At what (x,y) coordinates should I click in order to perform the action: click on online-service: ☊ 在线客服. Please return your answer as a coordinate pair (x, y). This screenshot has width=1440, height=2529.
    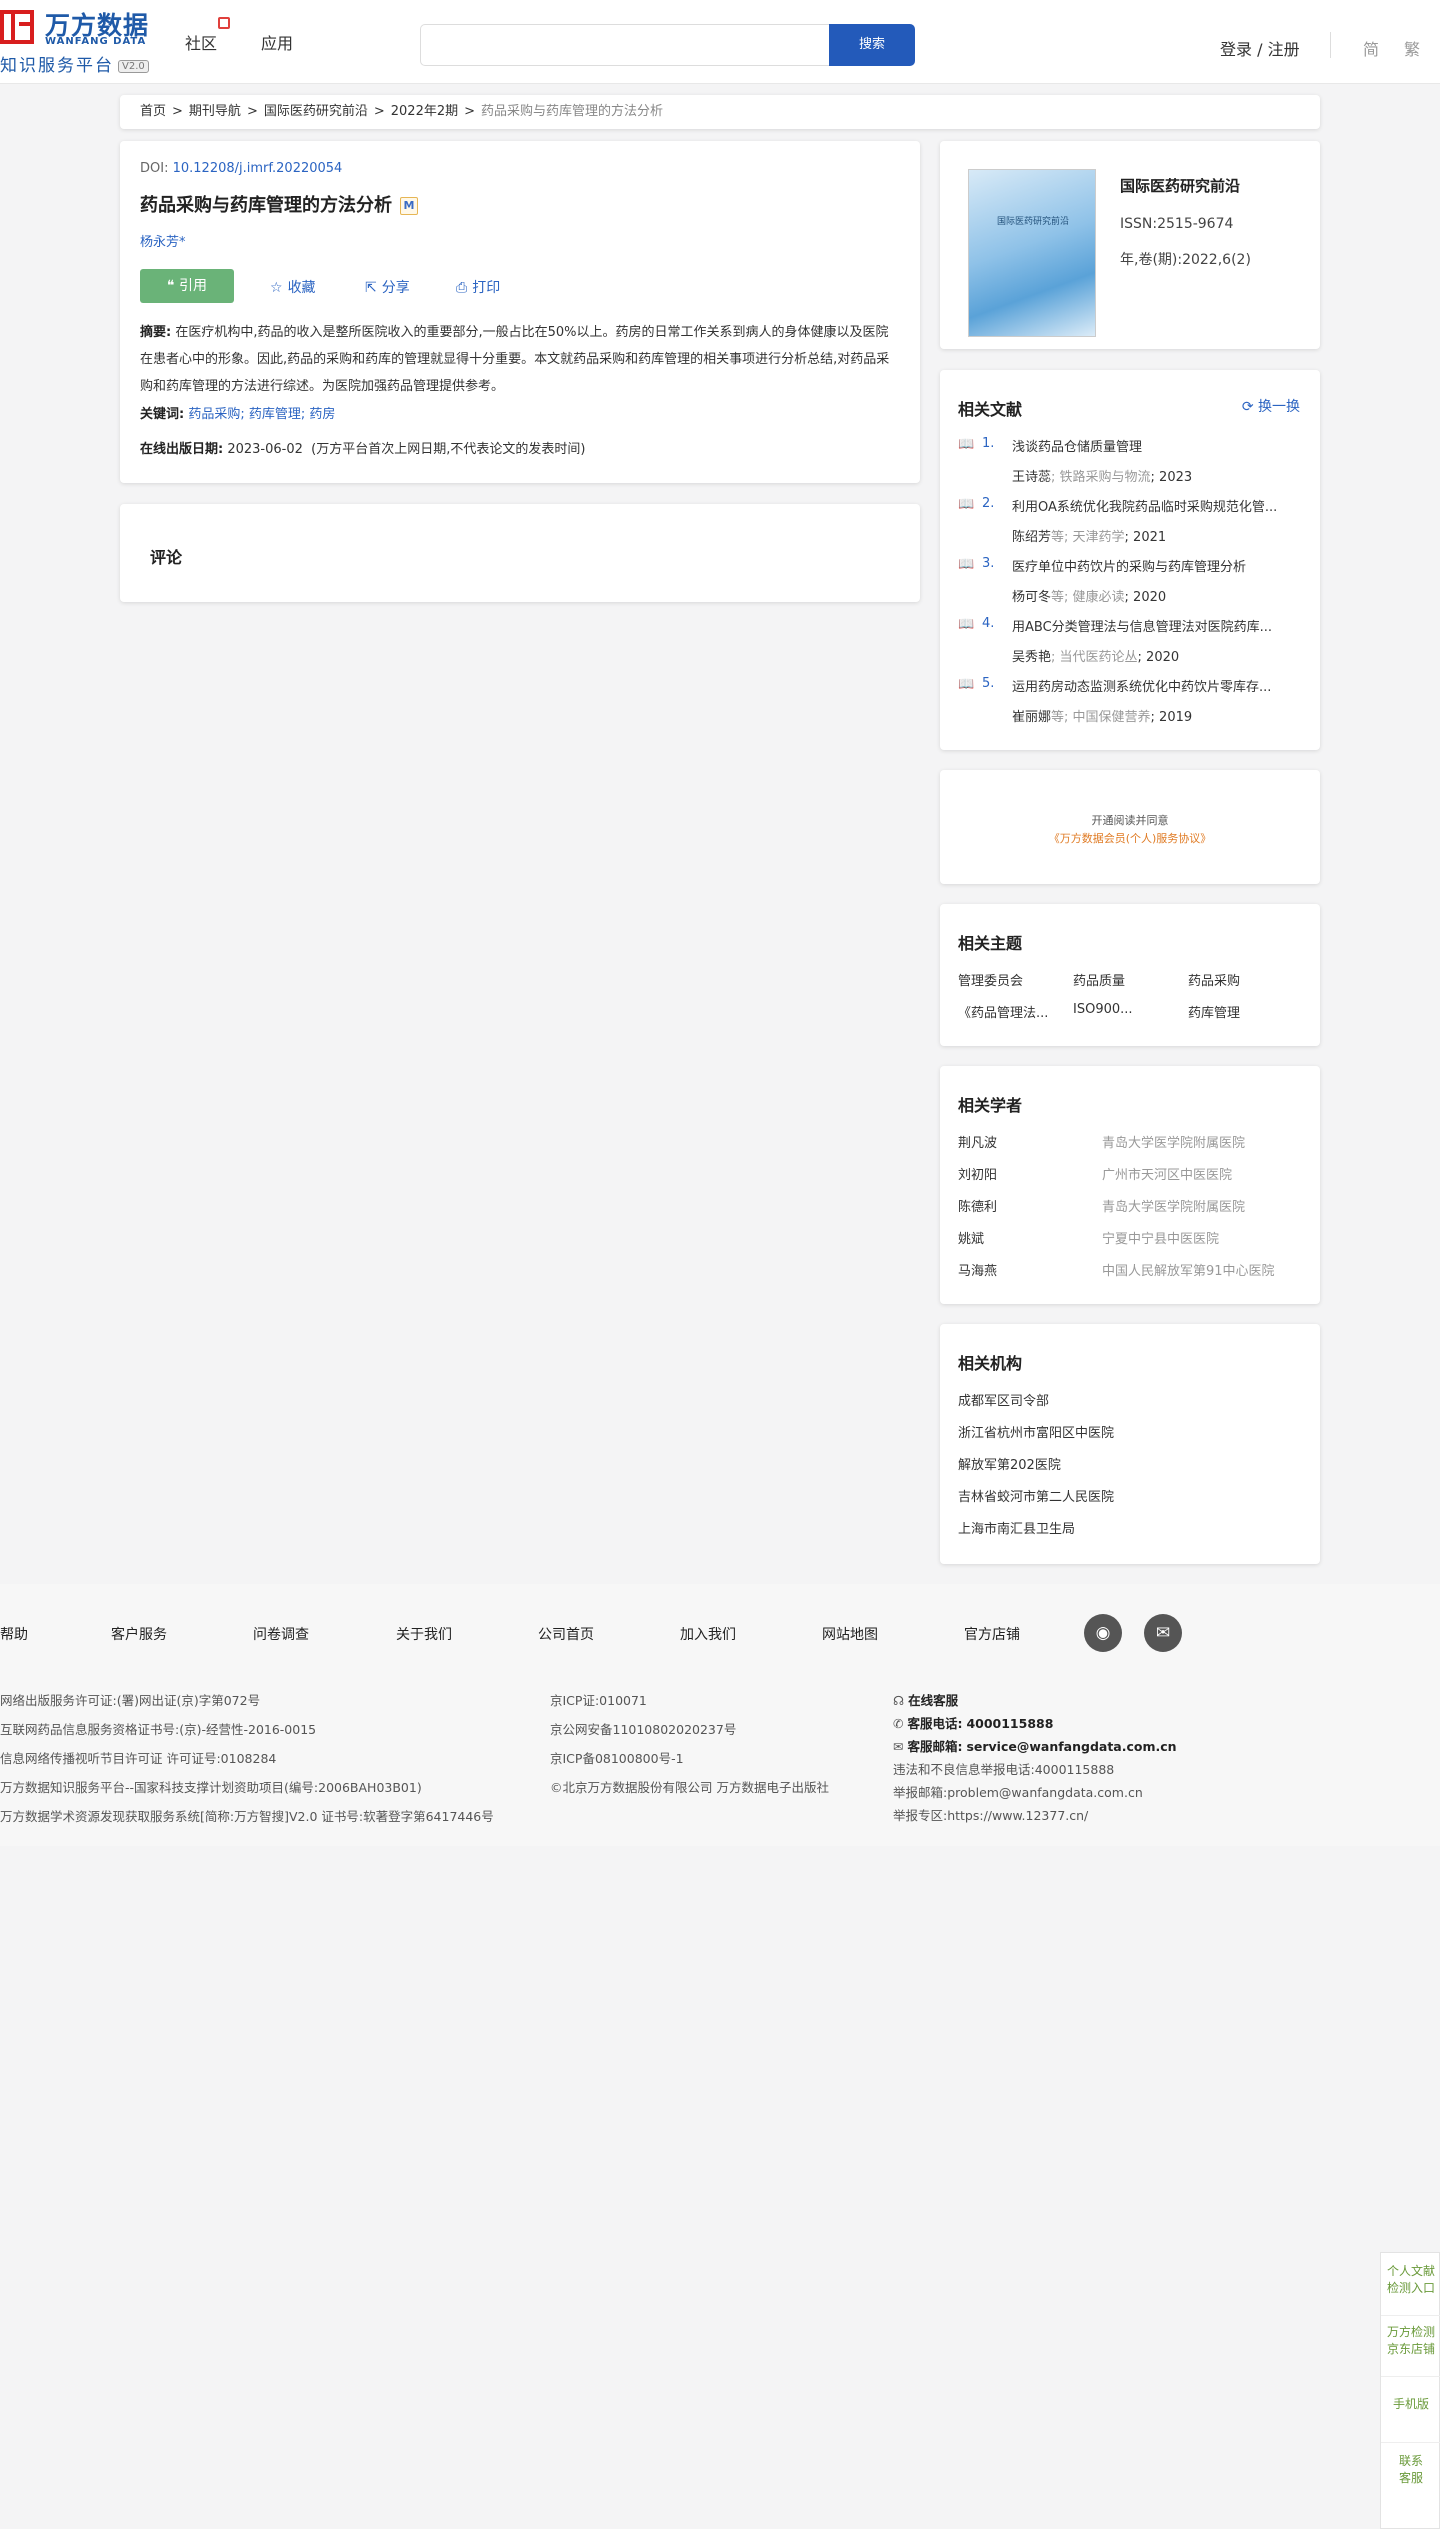
    Looking at the image, I should click on (925, 1699).